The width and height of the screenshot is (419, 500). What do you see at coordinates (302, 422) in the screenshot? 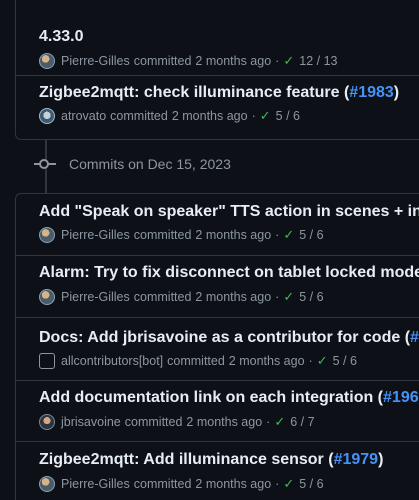
I see `check-count: 6 / 7` at bounding box center [302, 422].